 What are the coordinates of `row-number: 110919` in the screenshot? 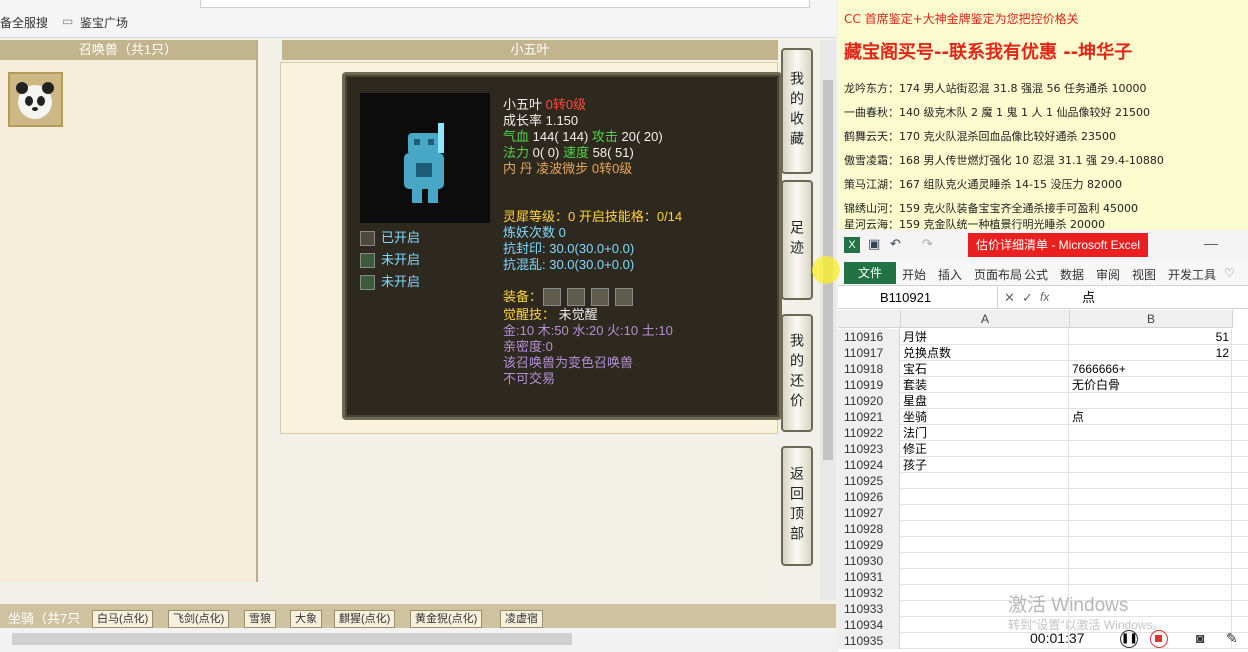 It's located at (869, 385).